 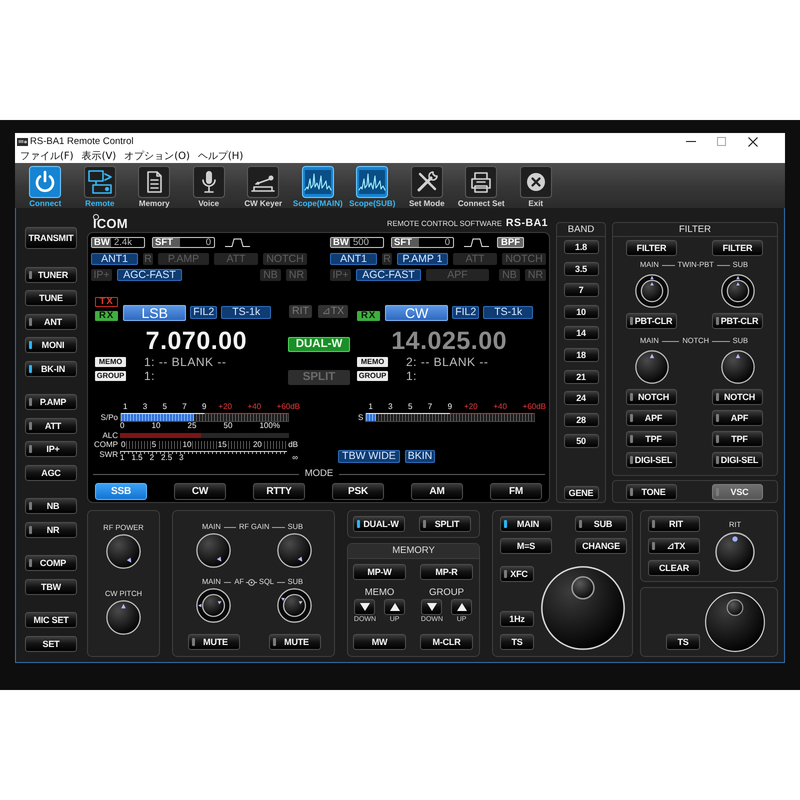 I want to click on toolbar-button: Memory, so click(x=154, y=185).